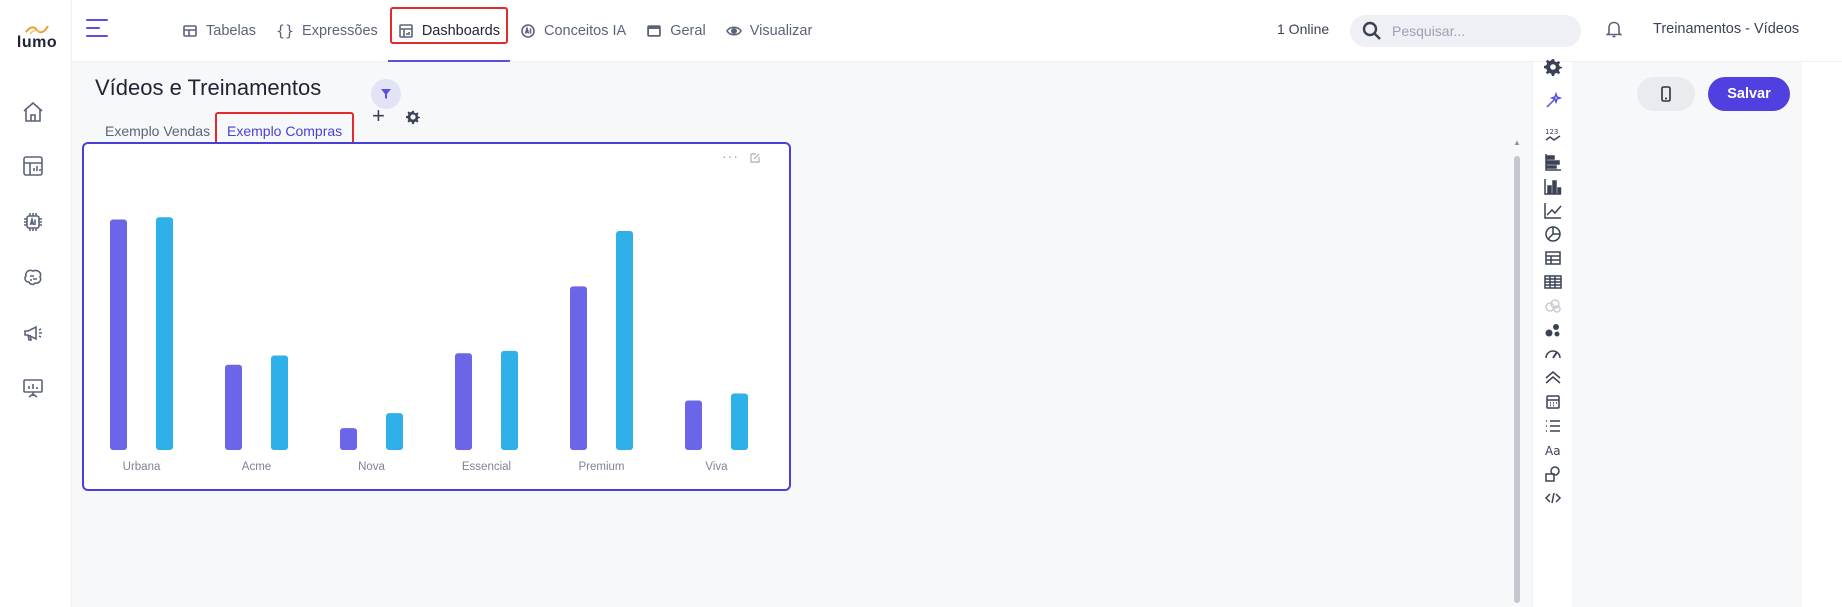  What do you see at coordinates (1477, 31) in the screenshot?
I see `search-input` at bounding box center [1477, 31].